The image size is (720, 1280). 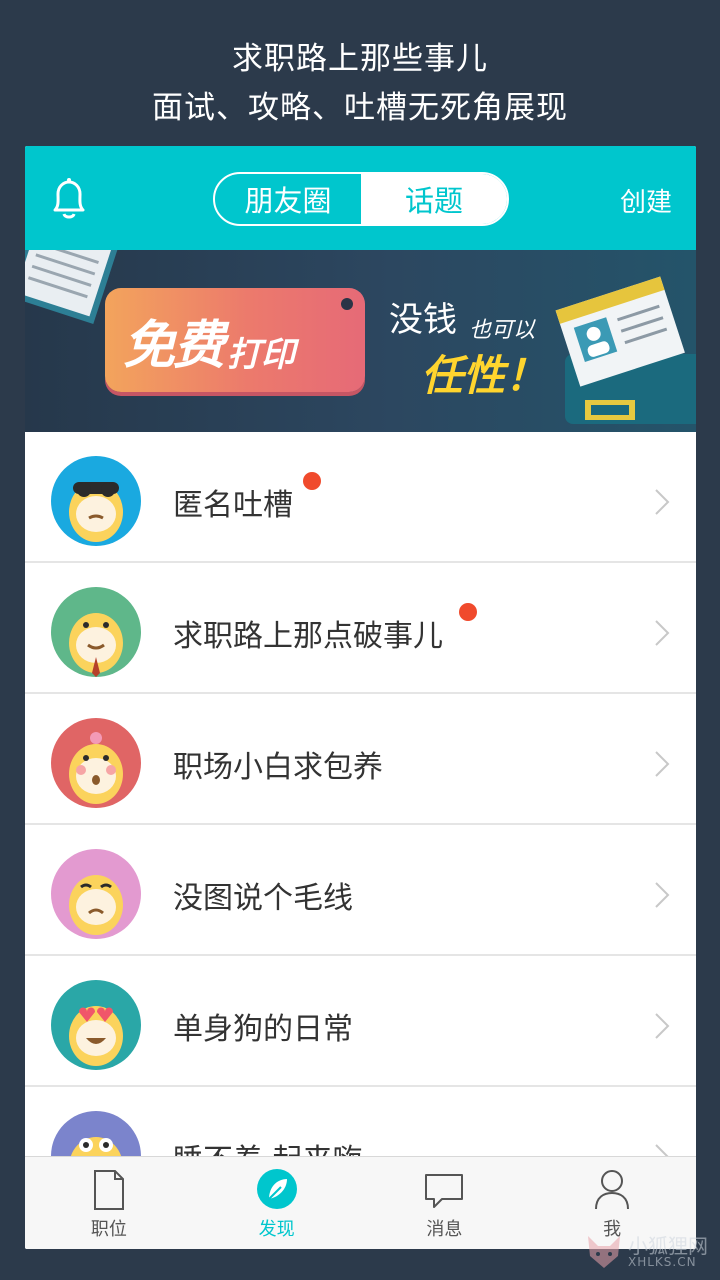 I want to click on tab-discover: 发现, so click(x=277, y=1203).